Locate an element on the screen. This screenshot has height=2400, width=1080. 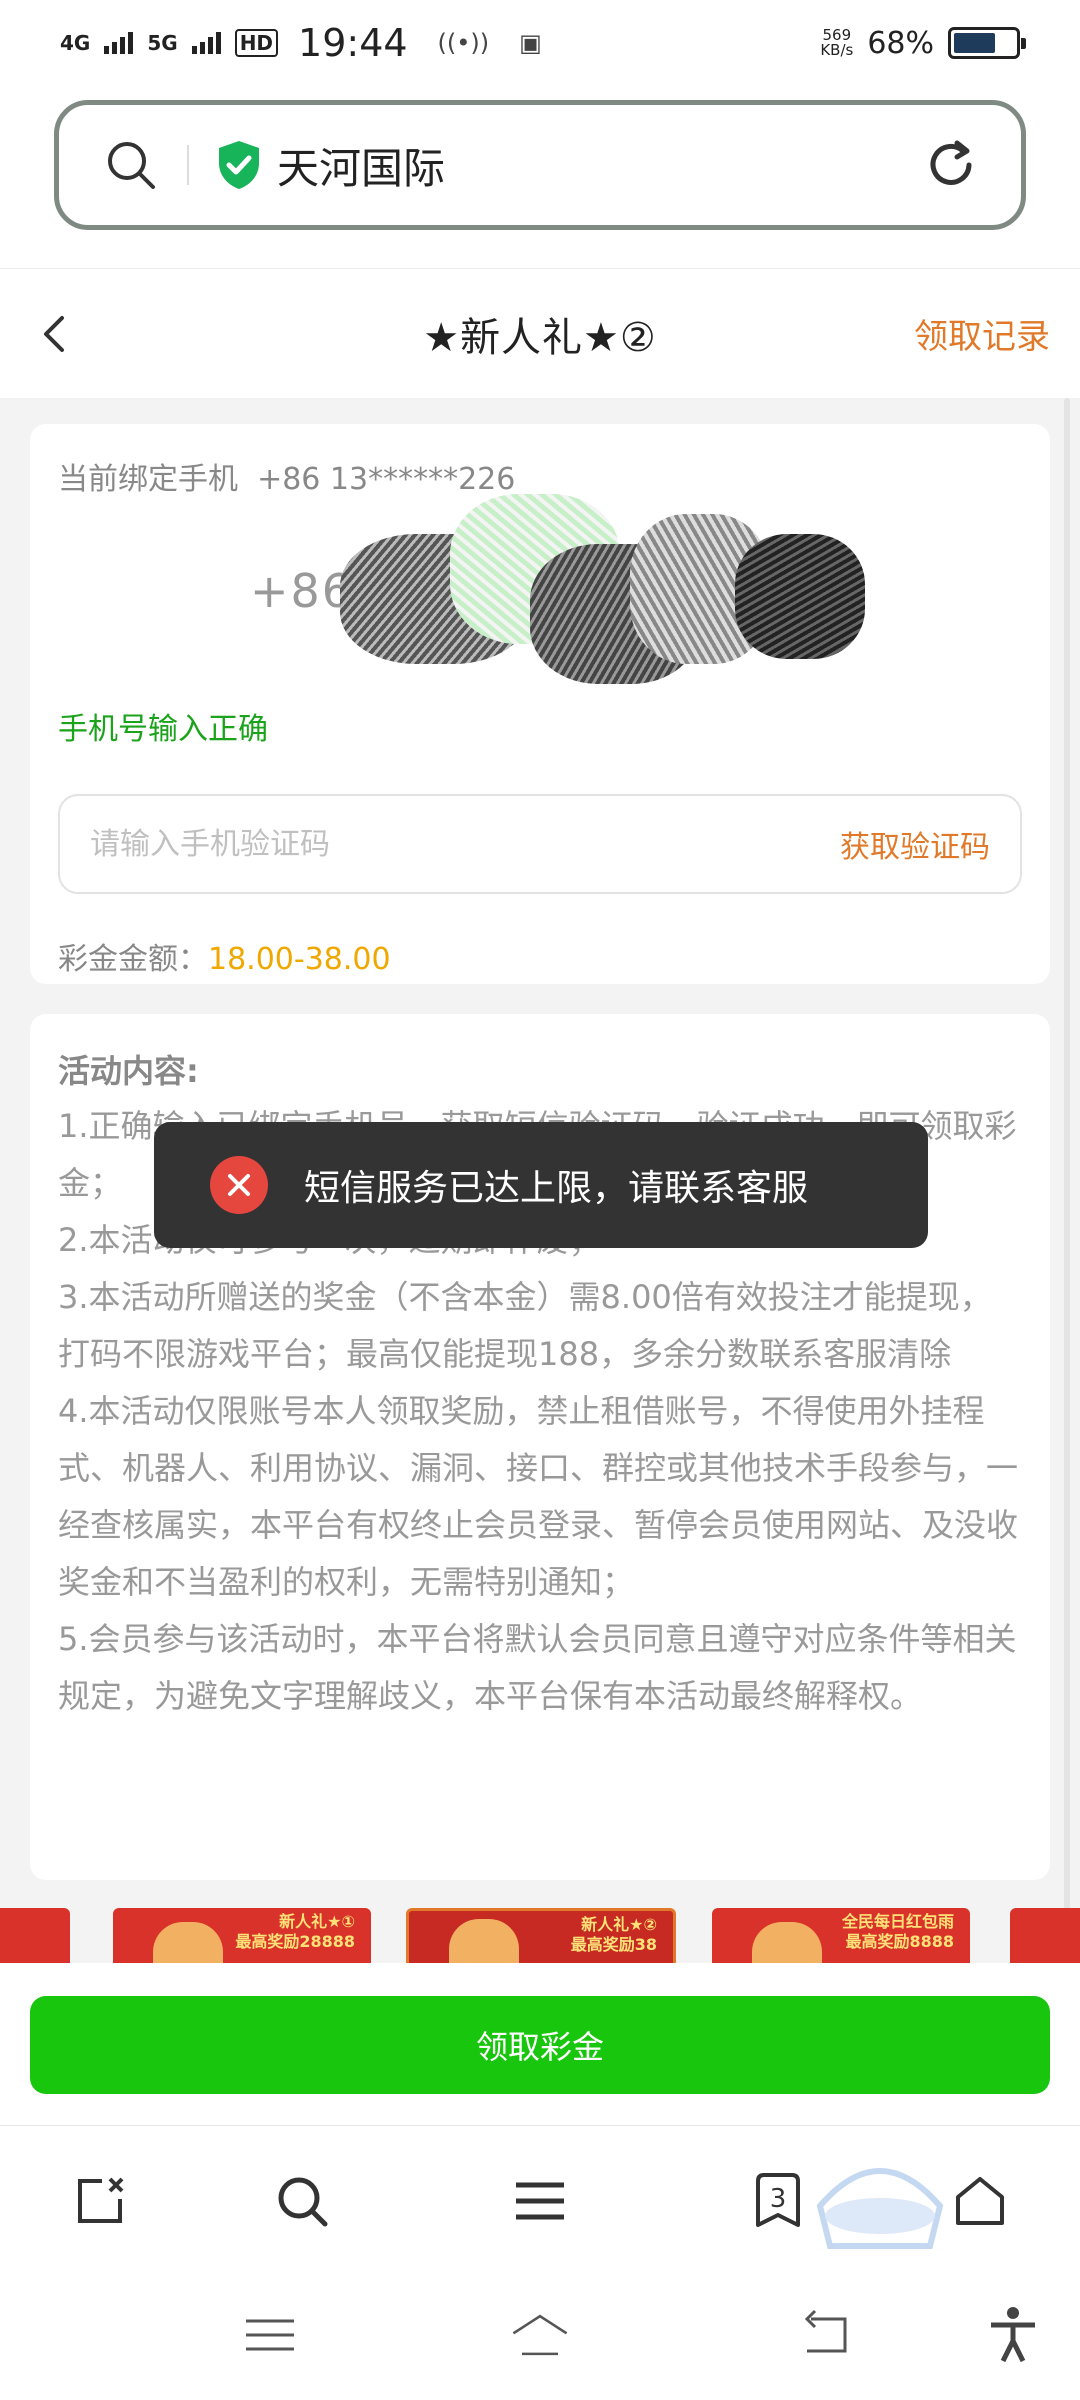
bound-phone-value: +86 13******226 is located at coordinates (386, 479).